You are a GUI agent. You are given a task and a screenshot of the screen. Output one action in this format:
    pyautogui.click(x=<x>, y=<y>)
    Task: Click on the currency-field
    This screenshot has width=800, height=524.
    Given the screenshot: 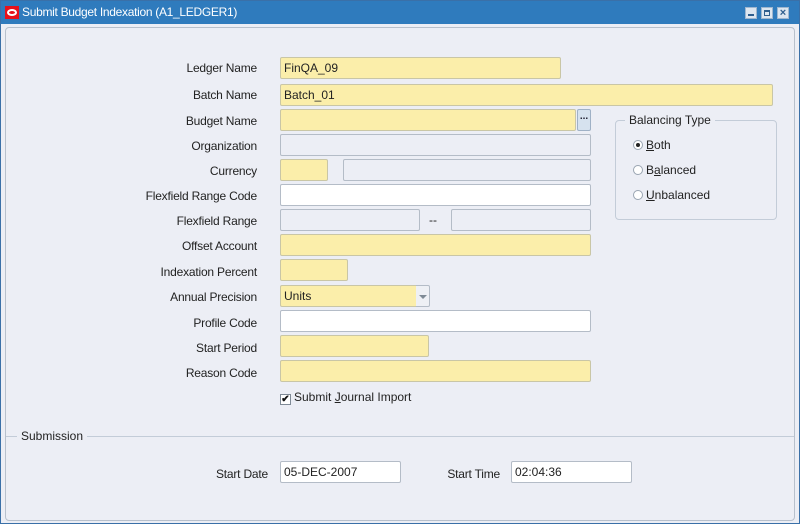 What is the action you would take?
    pyautogui.click(x=304, y=170)
    